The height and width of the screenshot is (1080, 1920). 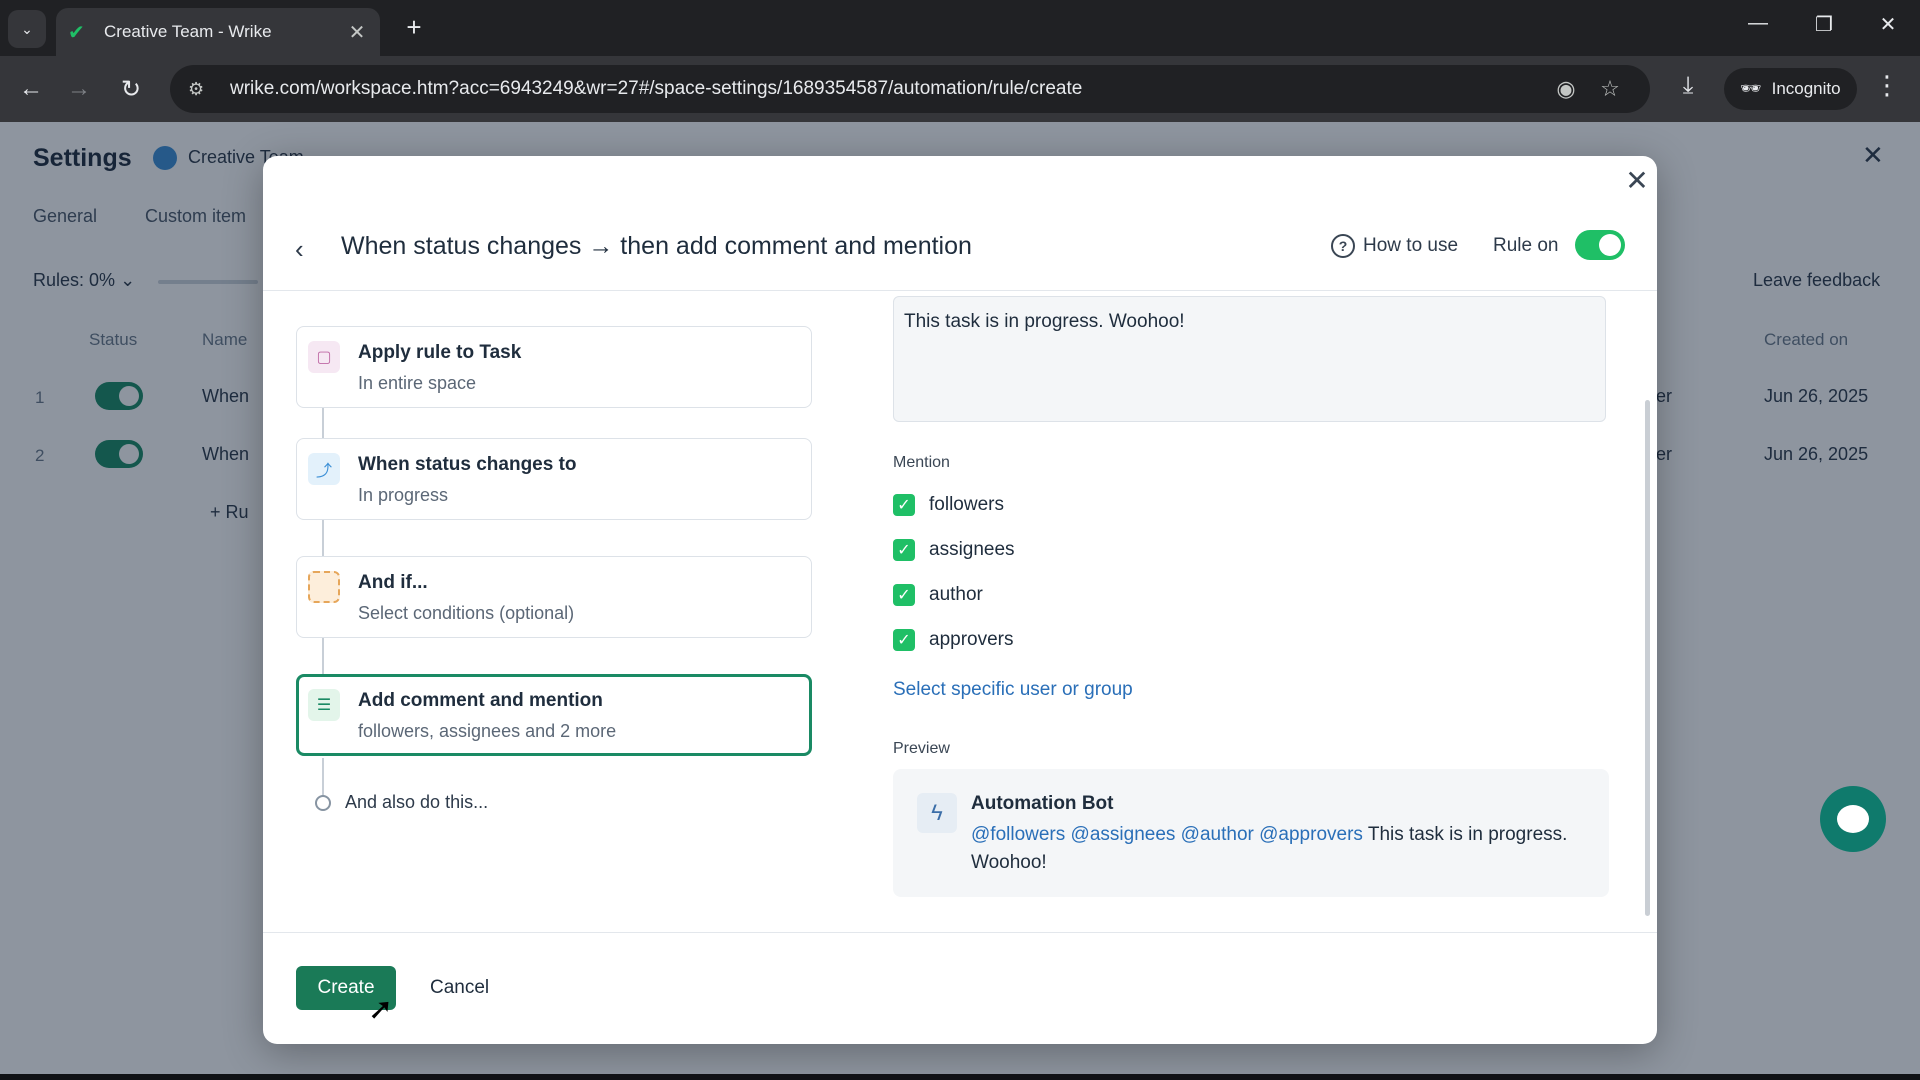 What do you see at coordinates (972, 549) in the screenshot?
I see `mention-option-label: assignees` at bounding box center [972, 549].